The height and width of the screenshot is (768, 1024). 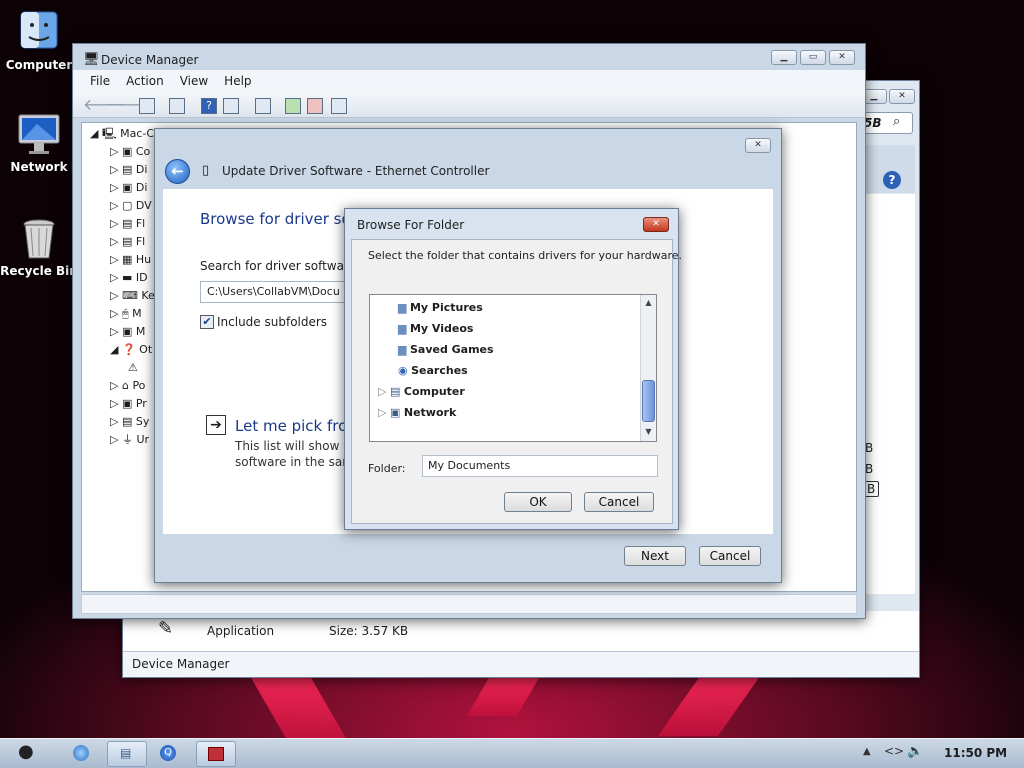 I want to click on status-bar, so click(x=469, y=604).